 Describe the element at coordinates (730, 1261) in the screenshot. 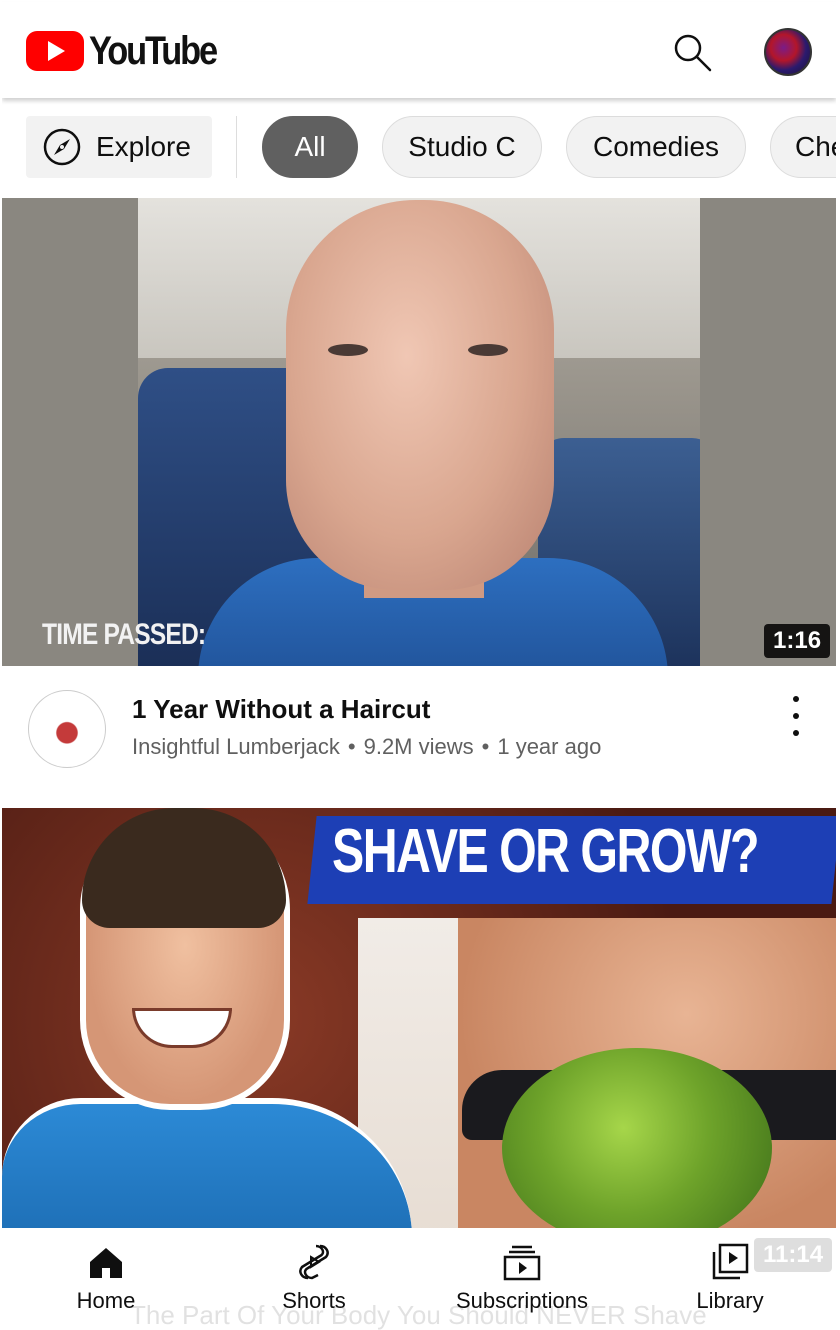

I see `library-icon` at that location.